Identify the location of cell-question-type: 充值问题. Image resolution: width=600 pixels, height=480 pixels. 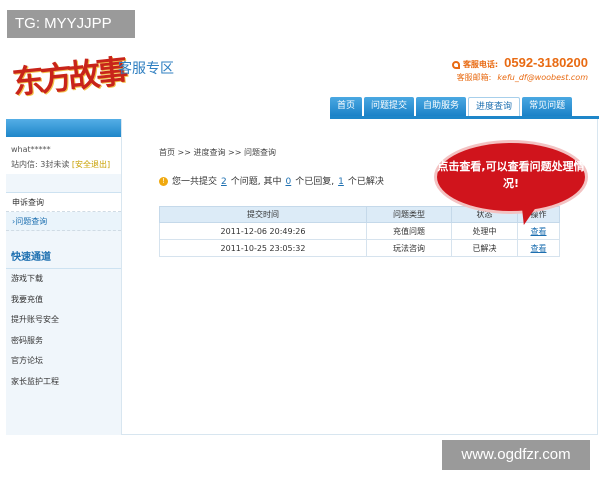
(409, 231).